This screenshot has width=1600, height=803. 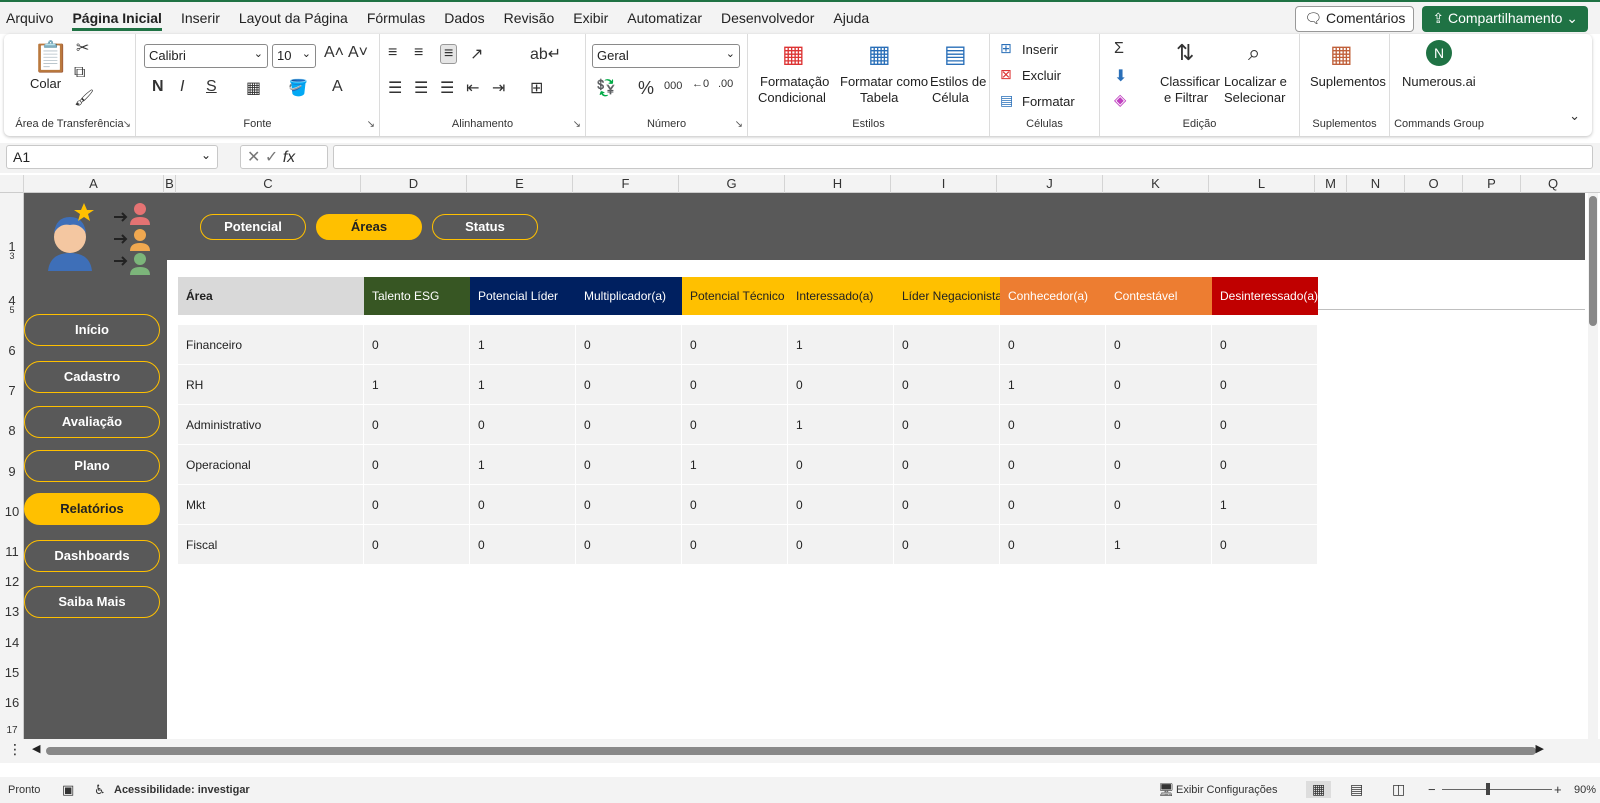 I want to click on font-name-select: Calibri ⌄, so click(x=206, y=56).